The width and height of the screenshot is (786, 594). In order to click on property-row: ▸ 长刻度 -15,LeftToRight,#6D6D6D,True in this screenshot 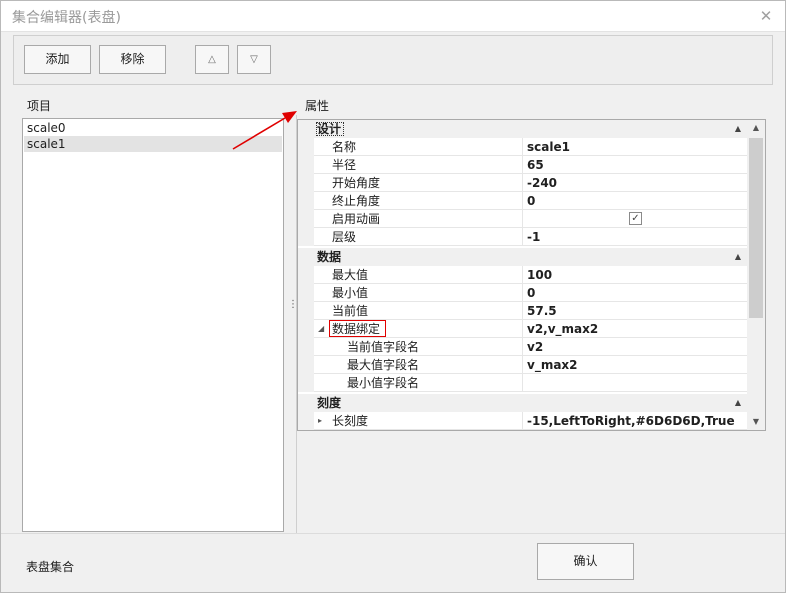, I will do `click(522, 421)`.